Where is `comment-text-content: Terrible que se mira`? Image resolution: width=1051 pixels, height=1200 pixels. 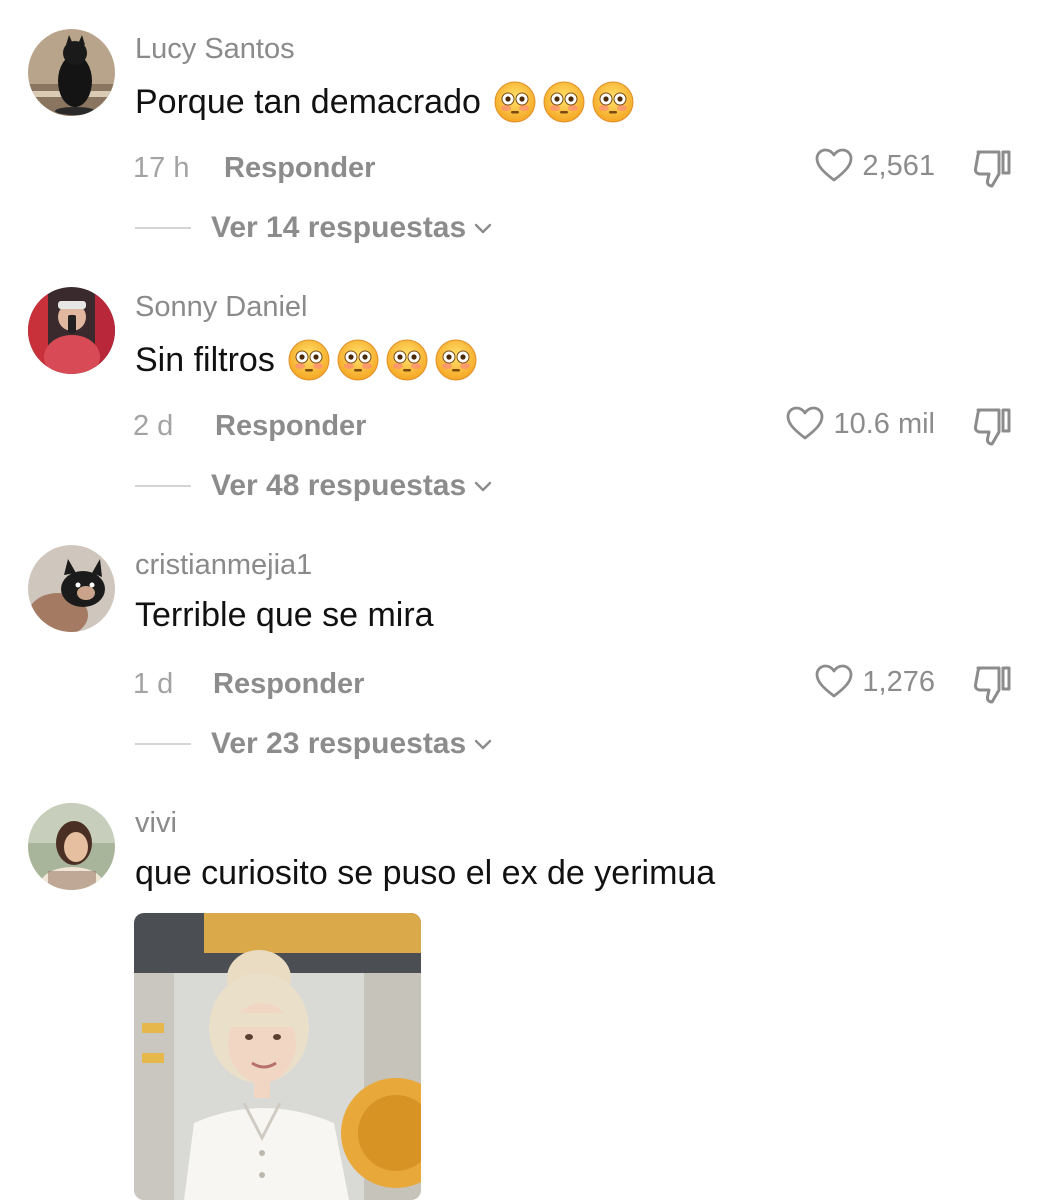
comment-text-content: Terrible que se mira is located at coordinates (284, 615).